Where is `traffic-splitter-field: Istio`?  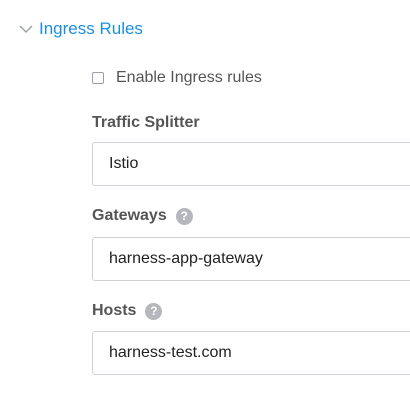 traffic-splitter-field: Istio is located at coordinates (251, 164).